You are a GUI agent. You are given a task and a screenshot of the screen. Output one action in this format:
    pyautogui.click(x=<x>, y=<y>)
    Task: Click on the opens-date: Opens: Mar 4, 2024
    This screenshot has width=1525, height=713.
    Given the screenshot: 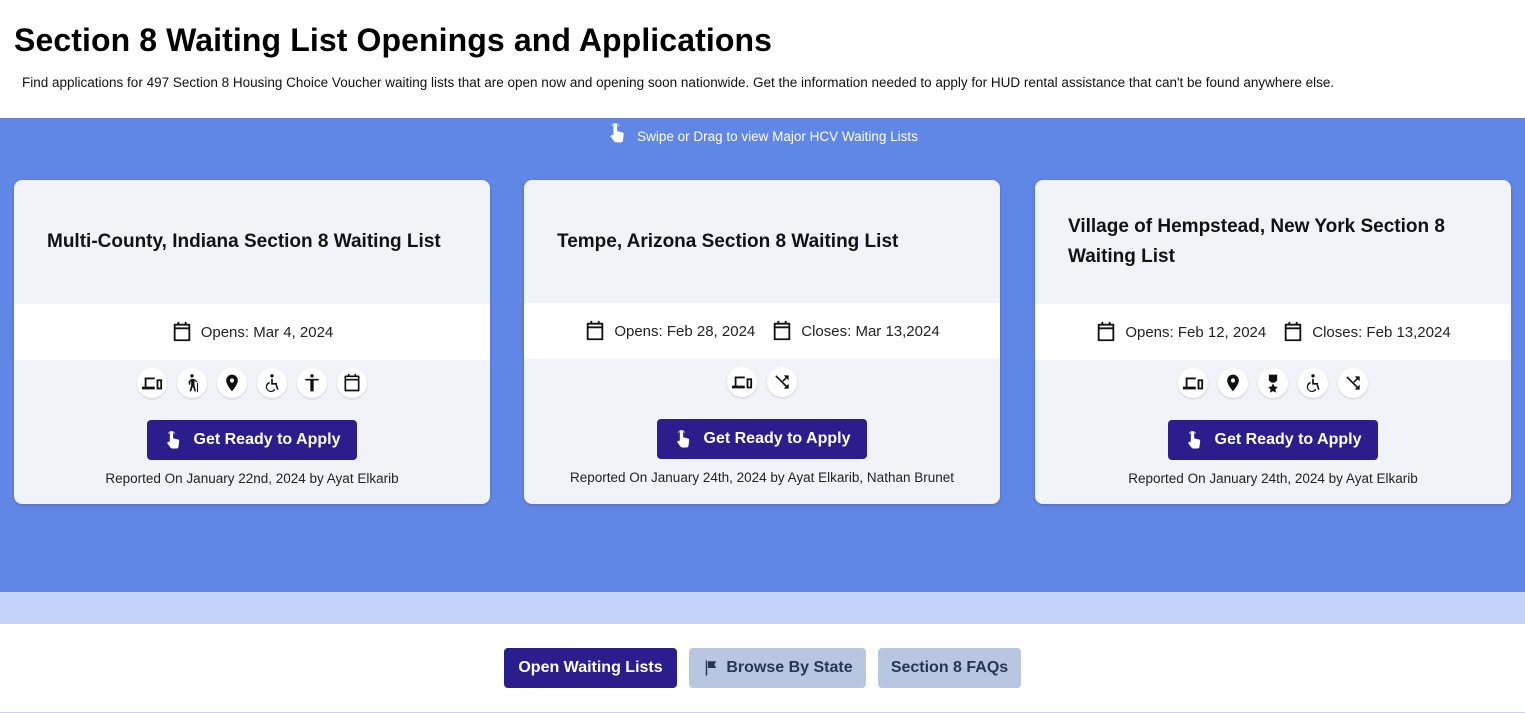 What is the action you would take?
    pyautogui.click(x=252, y=332)
    